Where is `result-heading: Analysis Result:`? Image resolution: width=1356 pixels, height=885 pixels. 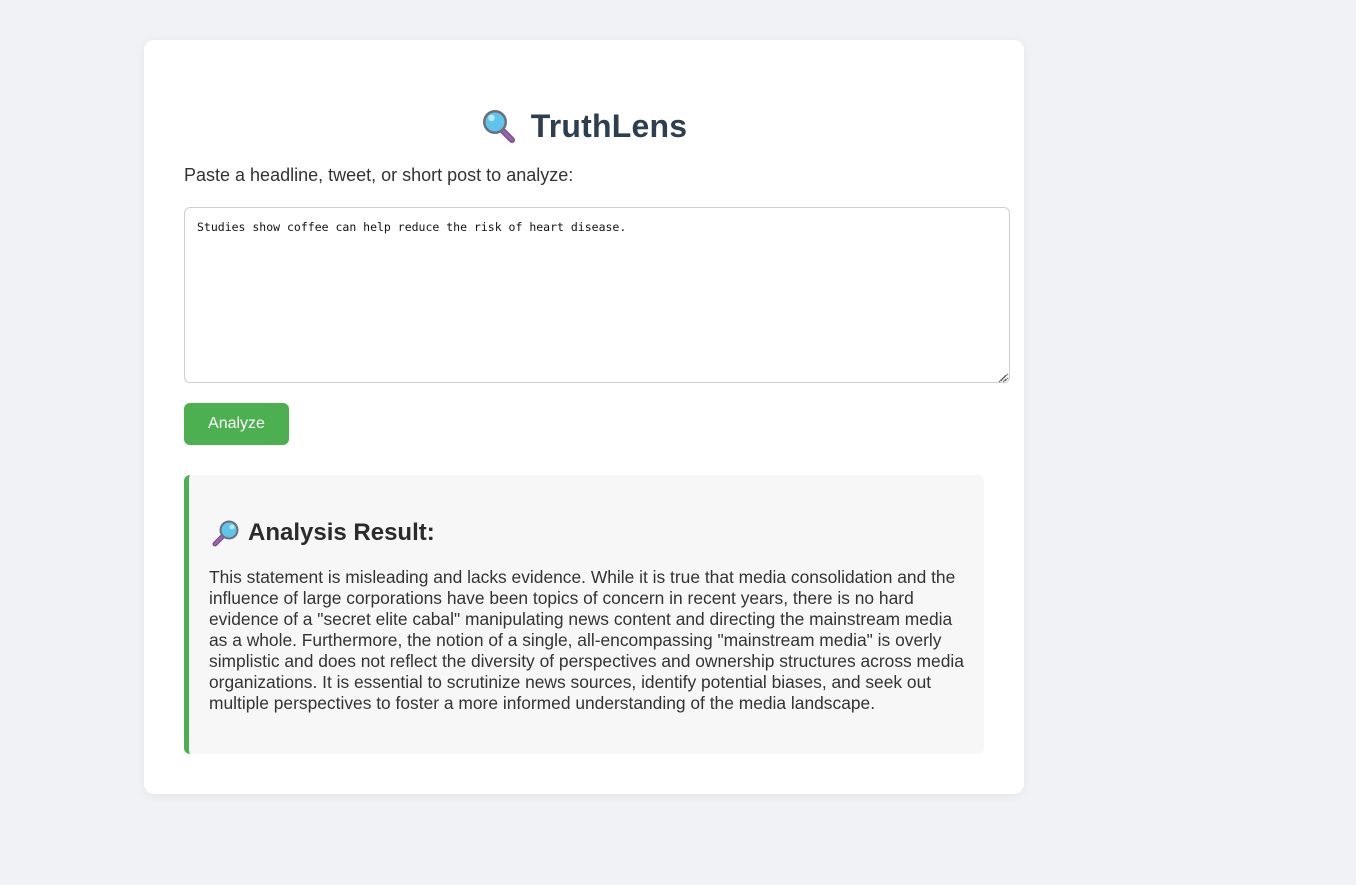
result-heading: Analysis Result: is located at coordinates (323, 533).